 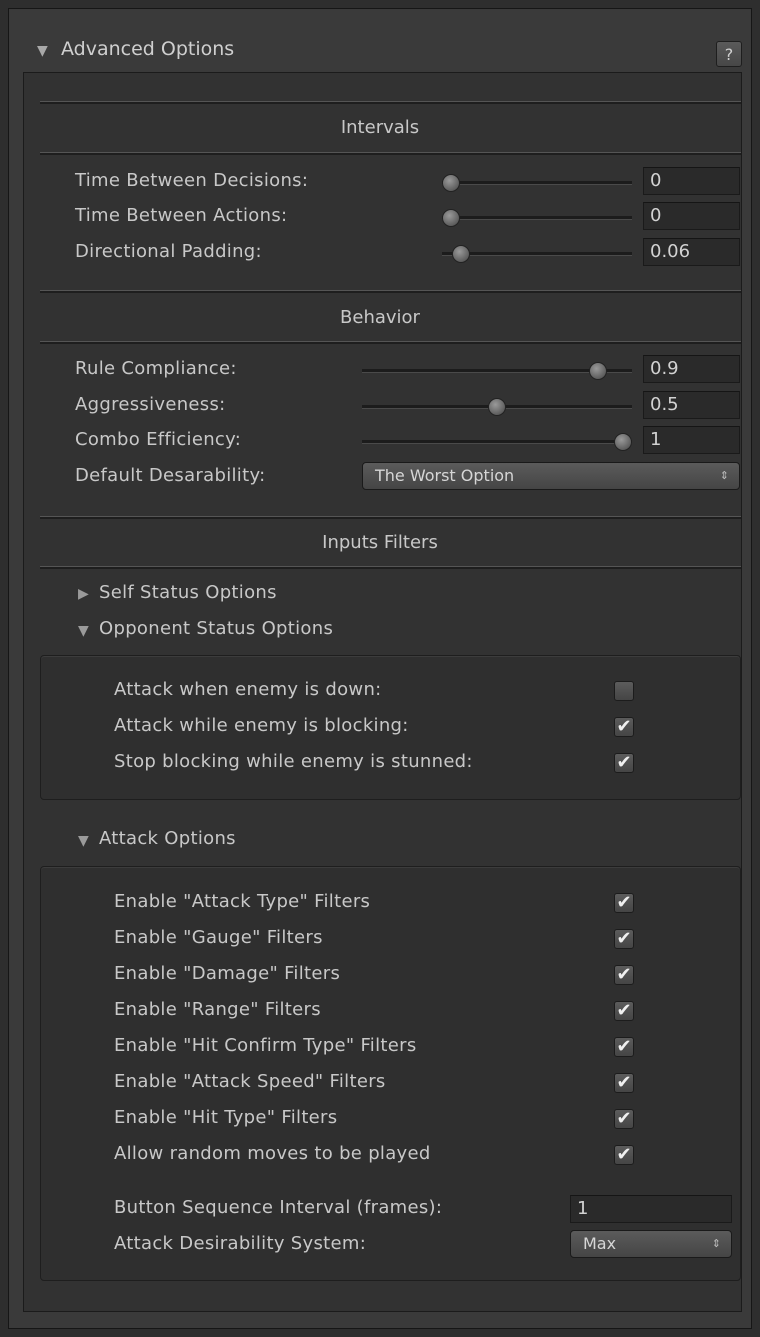 I want to click on hit-type-filters-checkbox: ✔, so click(x=624, y=1119).